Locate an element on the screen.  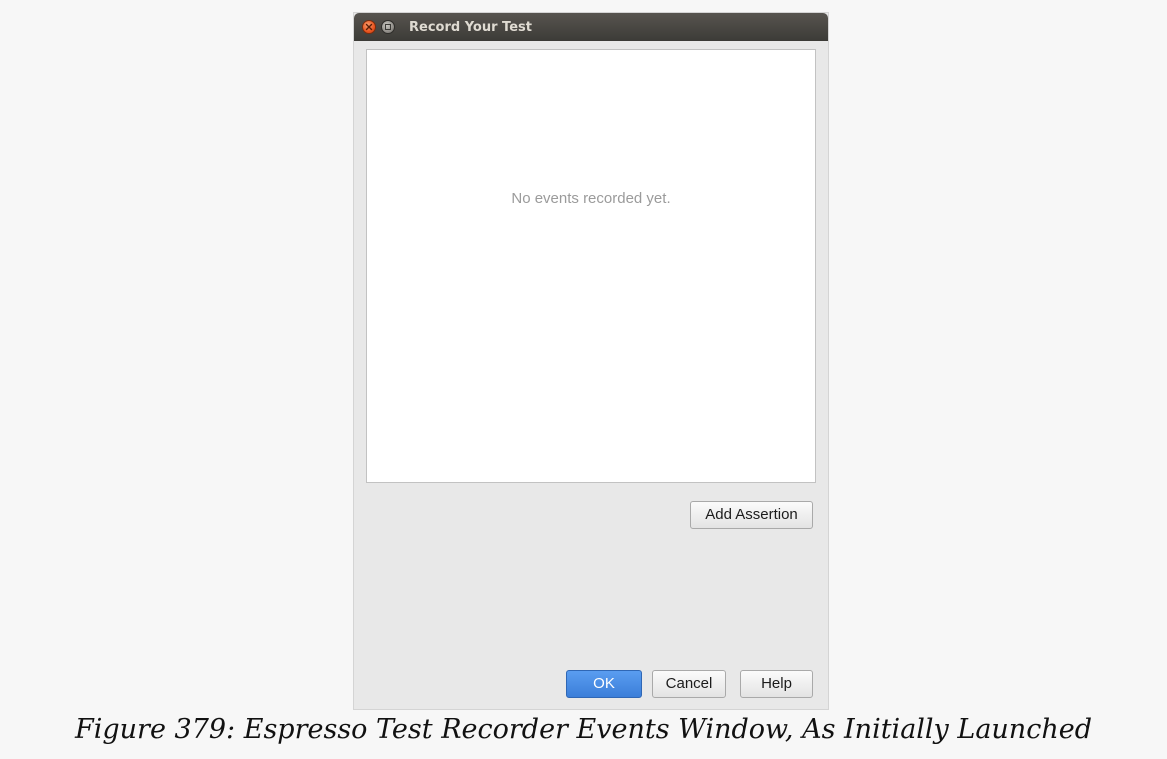
close-icon is located at coordinates (369, 27).